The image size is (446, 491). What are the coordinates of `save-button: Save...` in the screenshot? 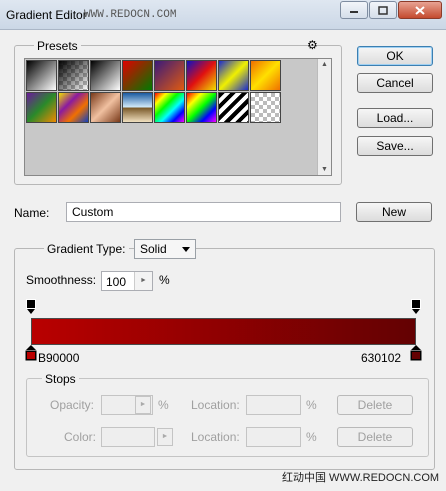 It's located at (395, 146).